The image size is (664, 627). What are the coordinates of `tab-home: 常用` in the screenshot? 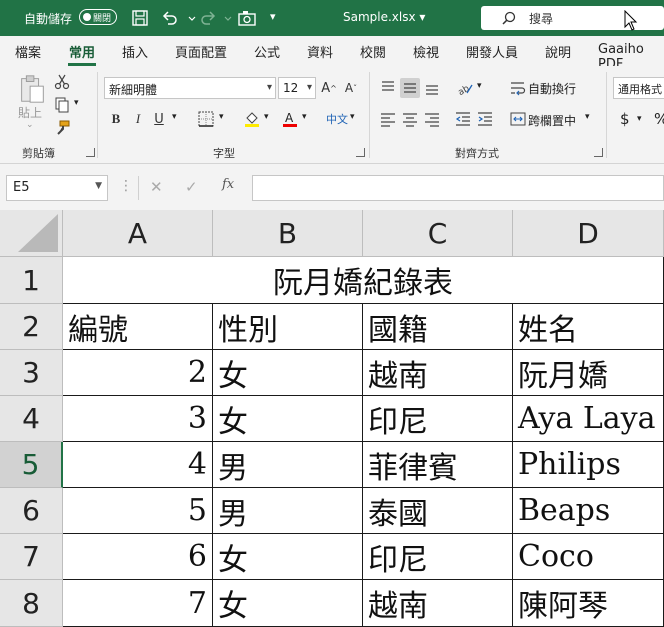 It's located at (82, 51).